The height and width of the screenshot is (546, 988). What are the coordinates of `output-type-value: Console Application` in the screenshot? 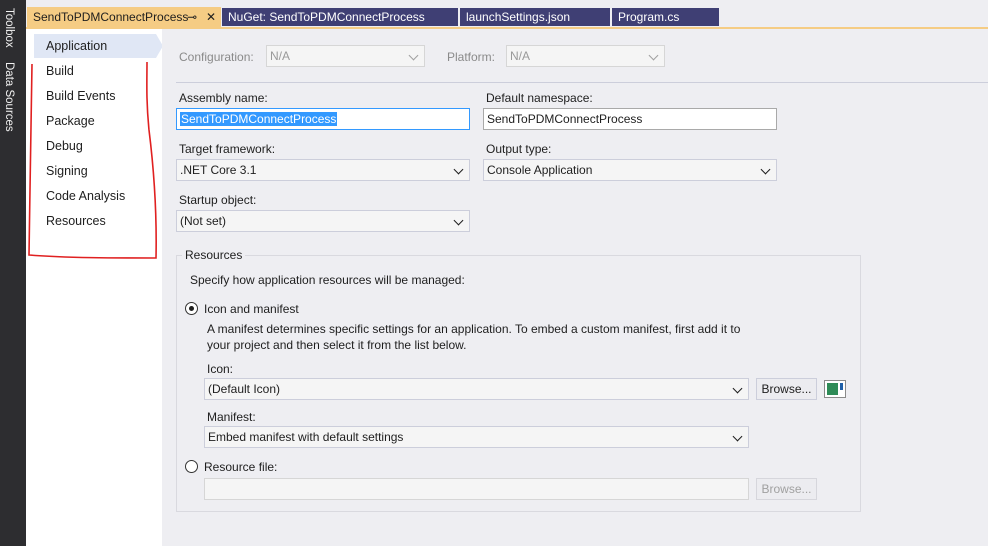 It's located at (540, 170).